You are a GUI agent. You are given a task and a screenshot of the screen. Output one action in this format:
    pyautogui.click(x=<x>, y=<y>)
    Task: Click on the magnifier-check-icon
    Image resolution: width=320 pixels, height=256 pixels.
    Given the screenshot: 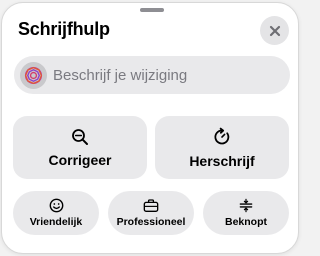 What is the action you would take?
    pyautogui.click(x=80, y=136)
    